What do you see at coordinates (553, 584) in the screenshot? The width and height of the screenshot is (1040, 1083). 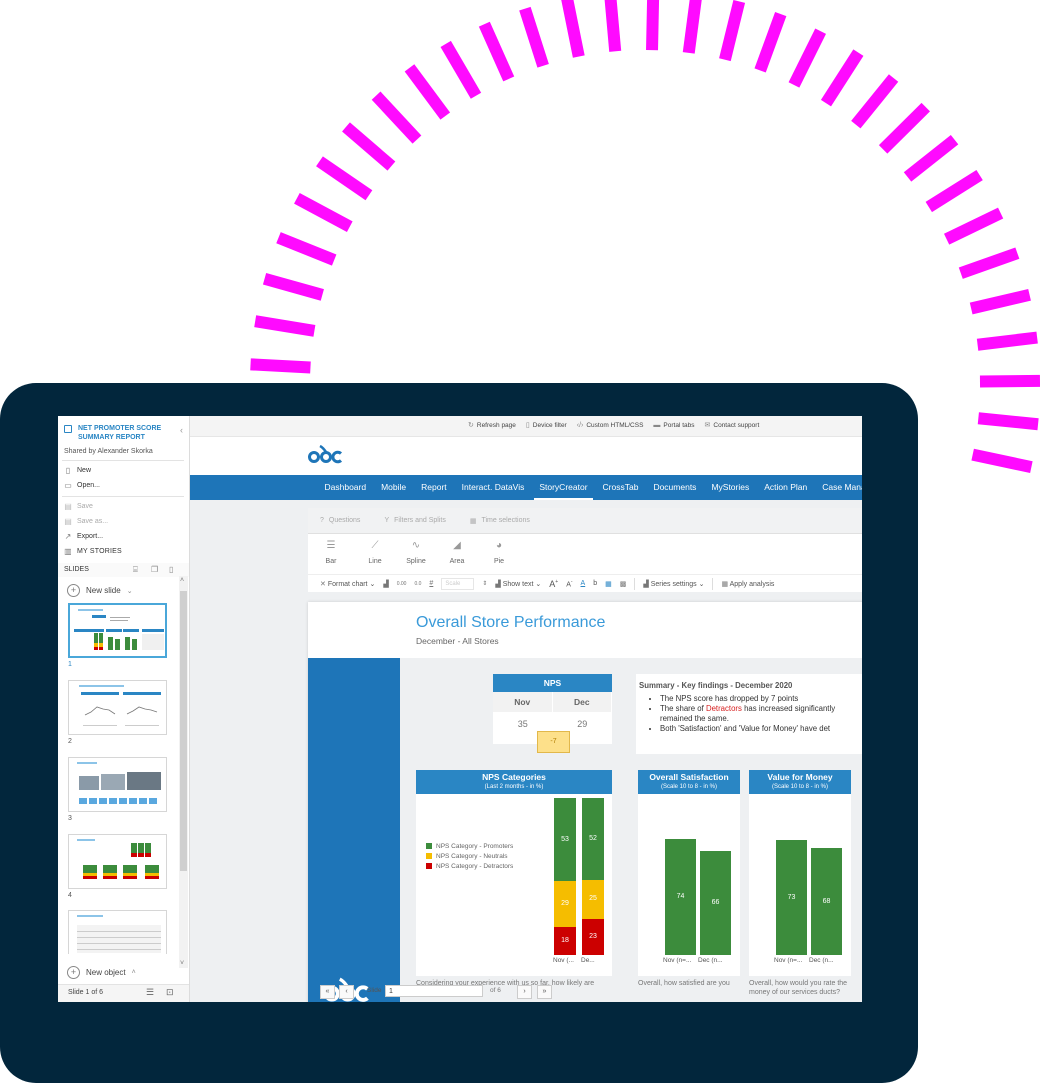 I see `font-size-increase-icon: A+` at bounding box center [553, 584].